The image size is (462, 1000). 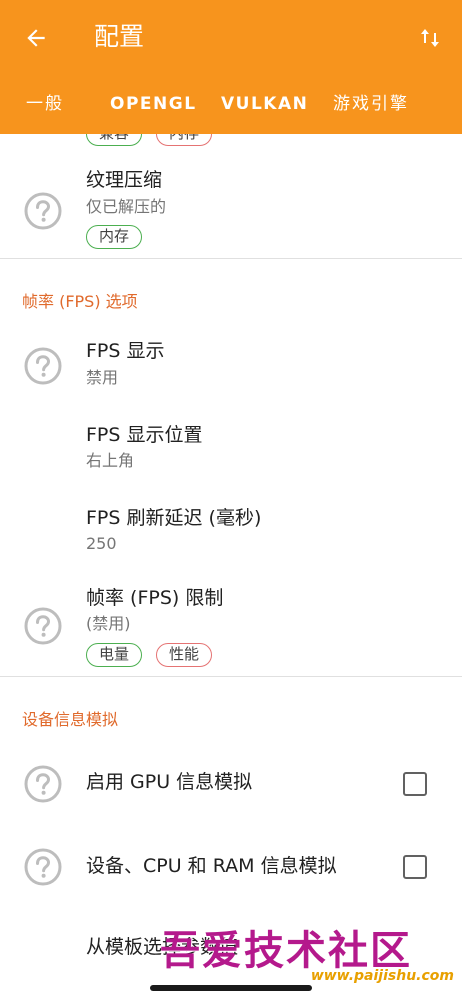 What do you see at coordinates (231, 37) in the screenshot?
I see `app-bar: 配置` at bounding box center [231, 37].